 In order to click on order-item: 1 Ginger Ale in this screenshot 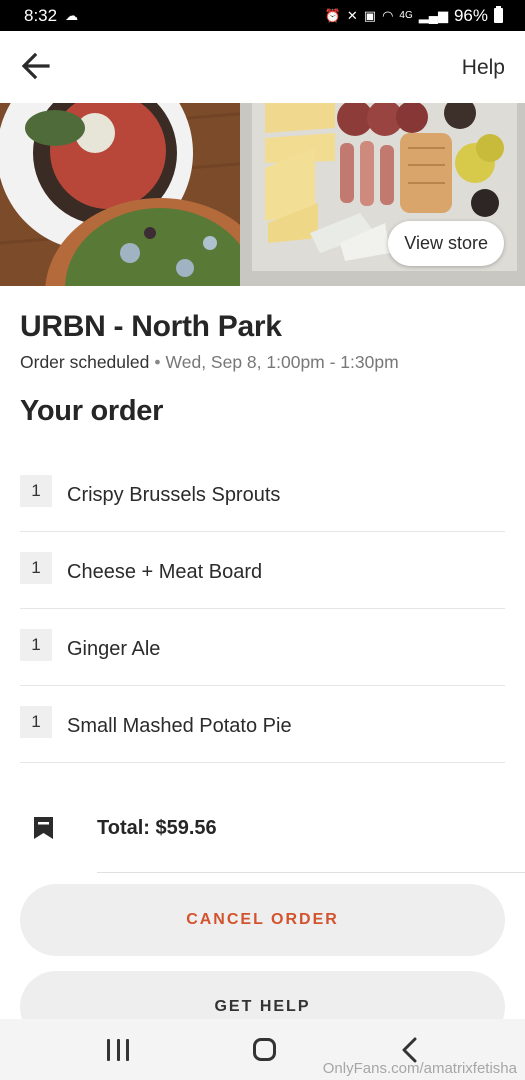, I will do `click(262, 647)`.